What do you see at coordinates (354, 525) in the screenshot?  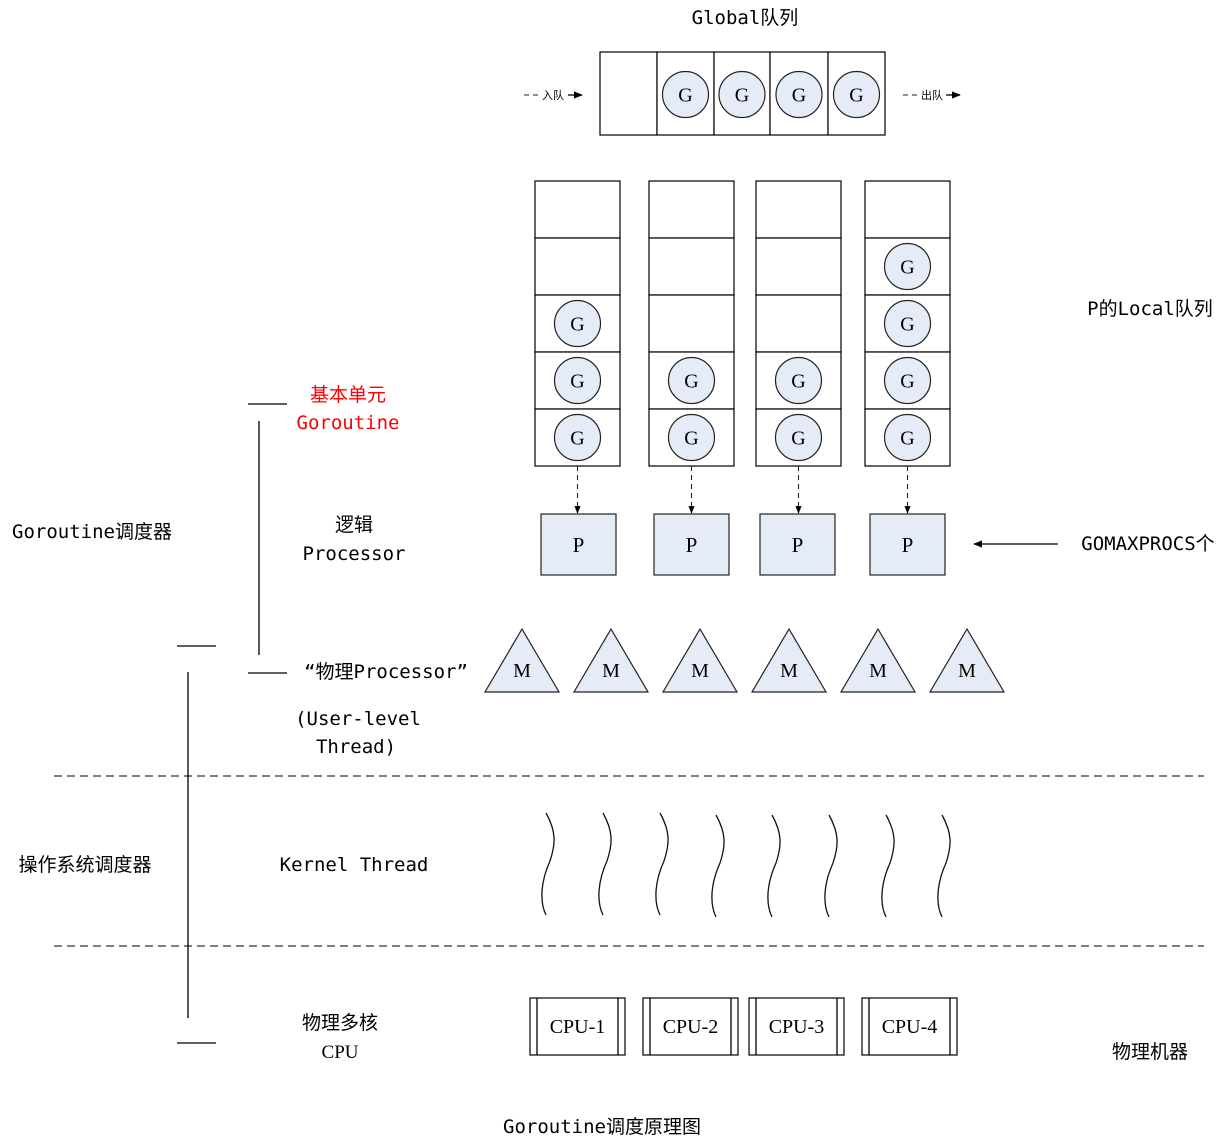 I see `logical-label: 逻辑` at bounding box center [354, 525].